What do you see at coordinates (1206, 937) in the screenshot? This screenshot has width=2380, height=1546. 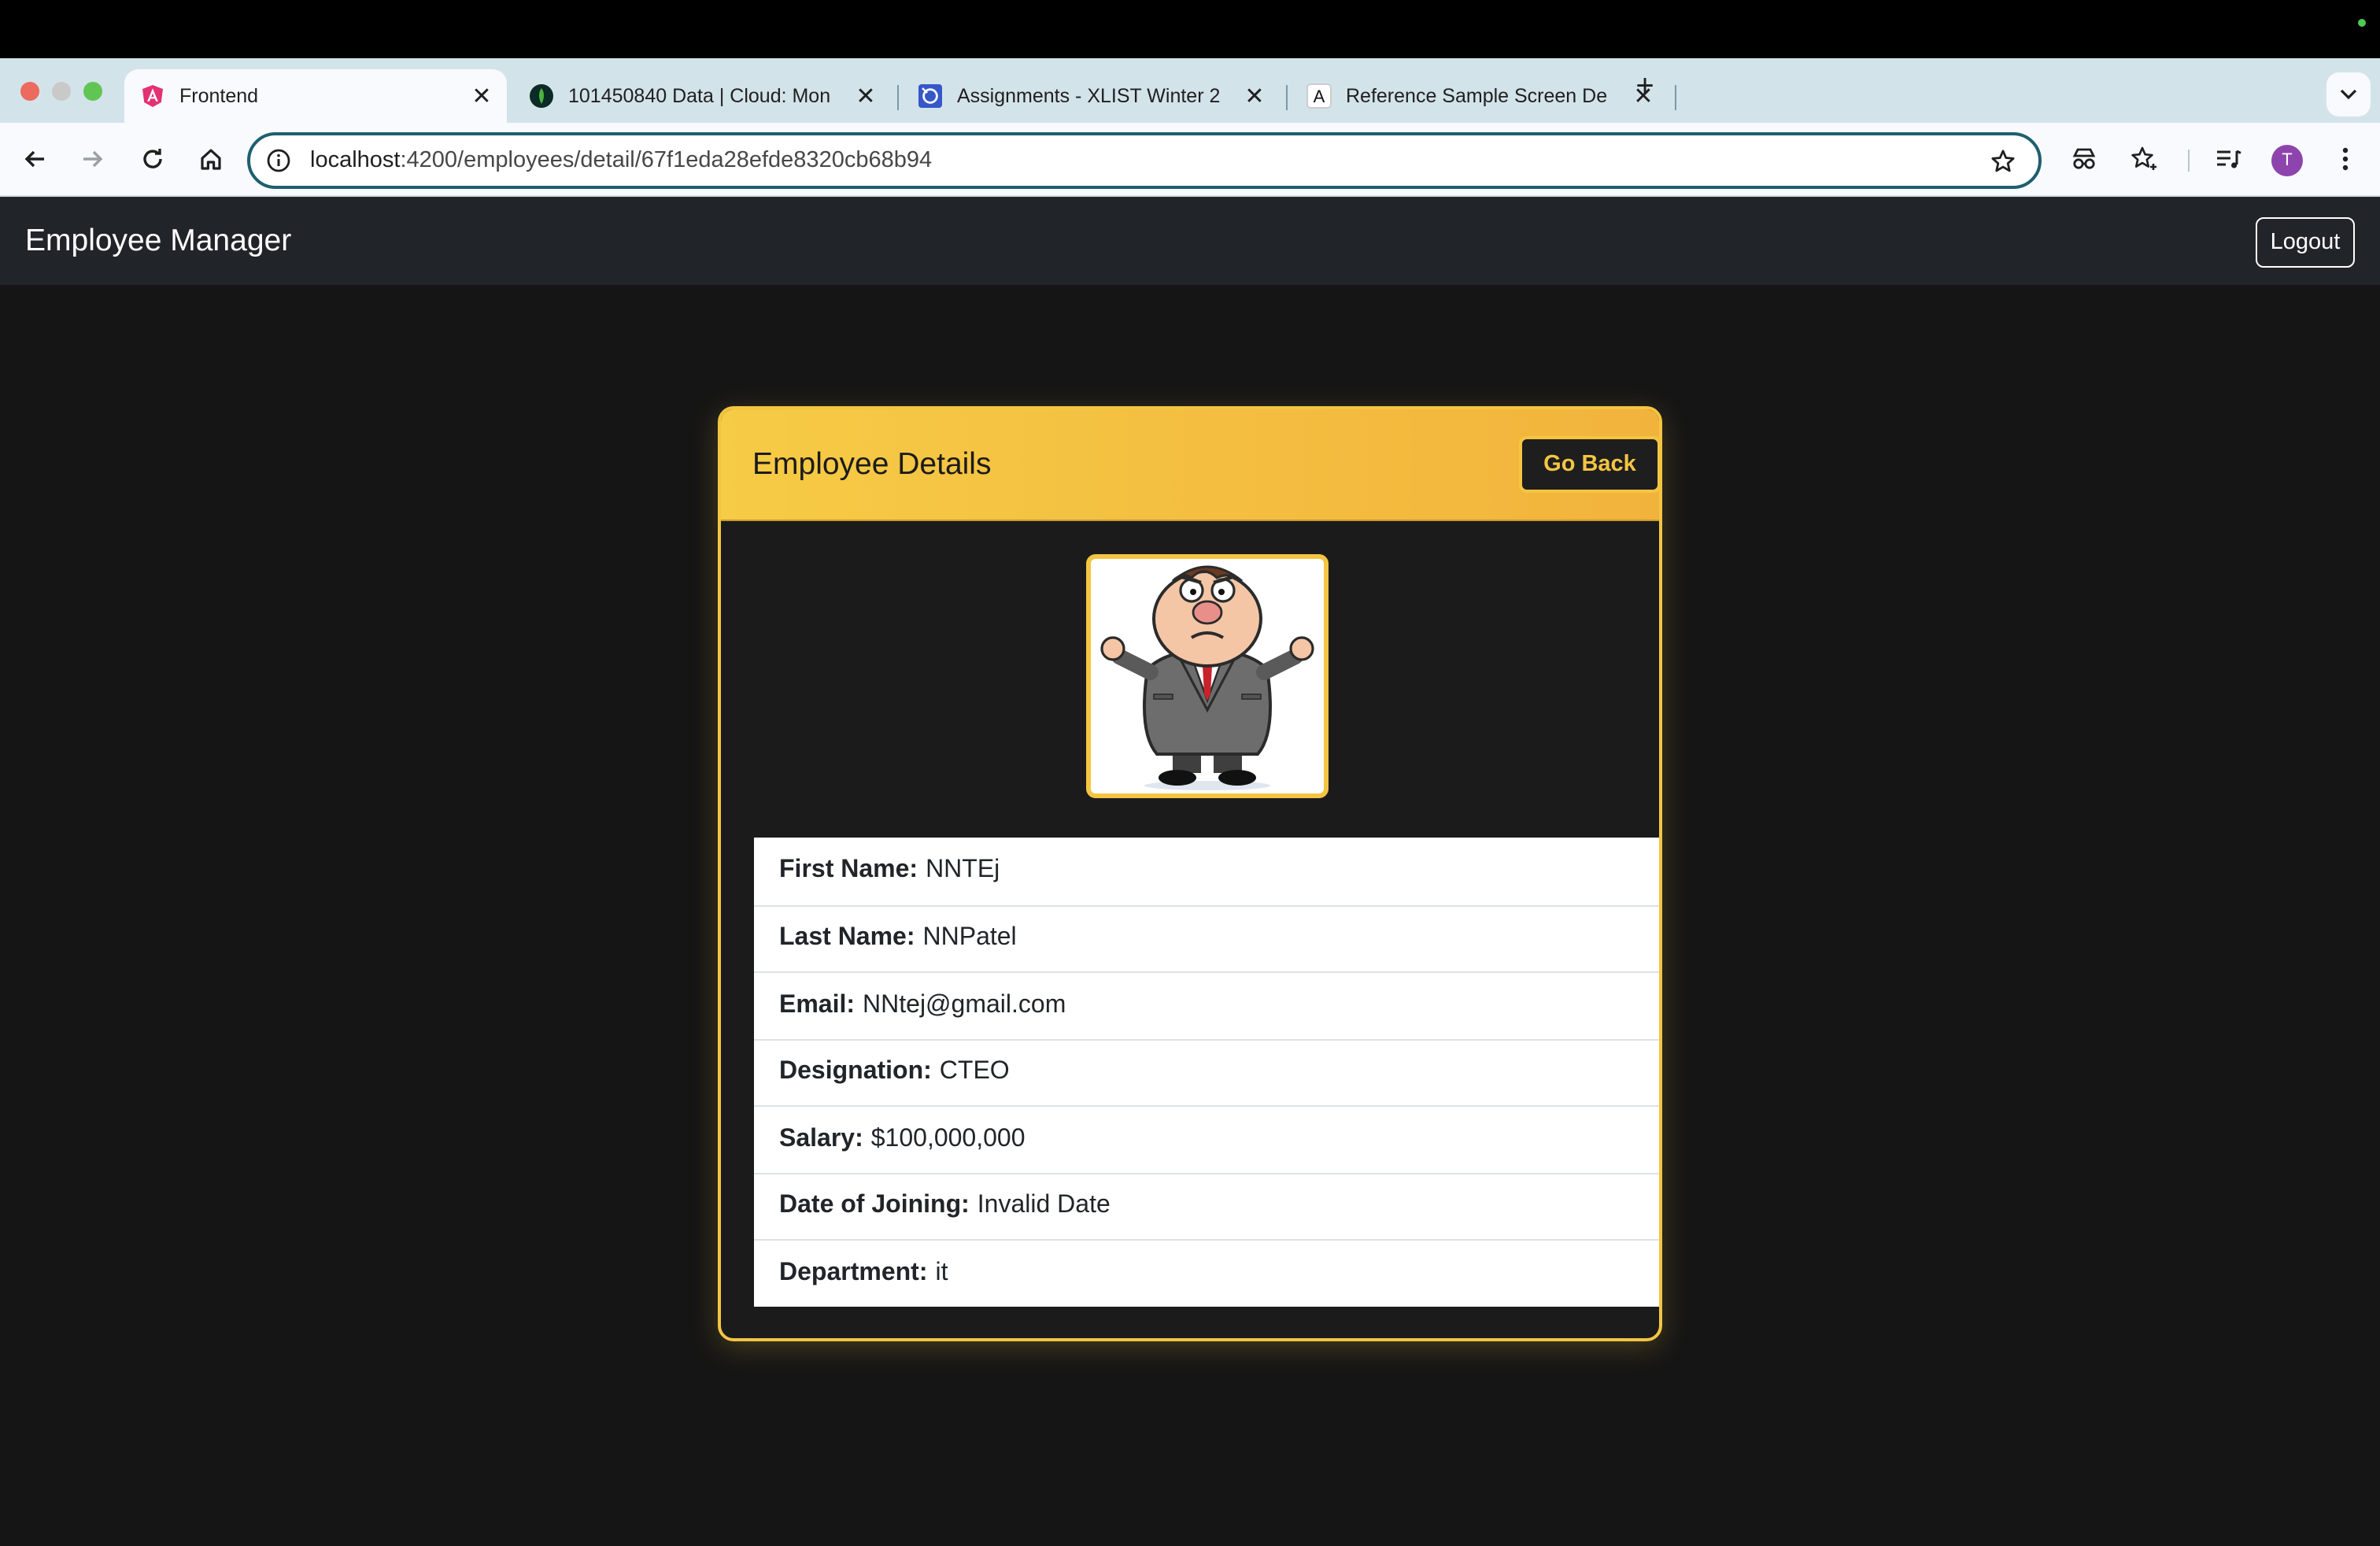 I see `detail-last-name: Last Name: NNPatel` at bounding box center [1206, 937].